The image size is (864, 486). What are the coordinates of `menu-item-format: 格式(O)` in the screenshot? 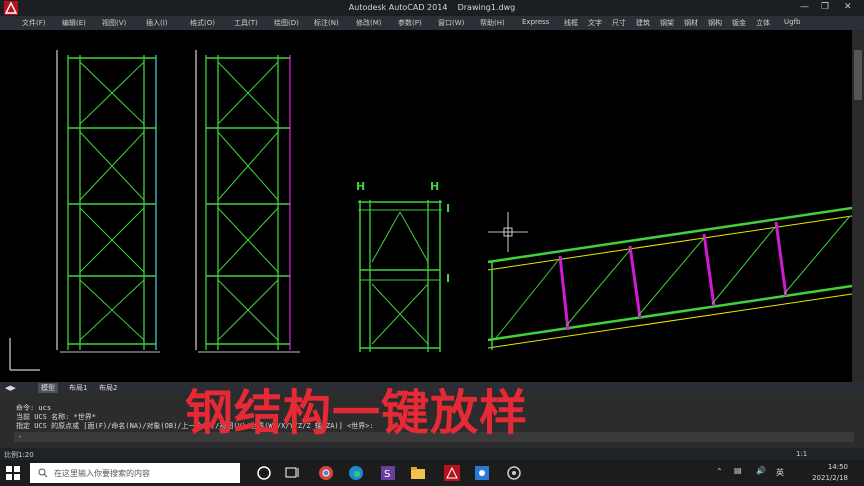 It's located at (202, 23).